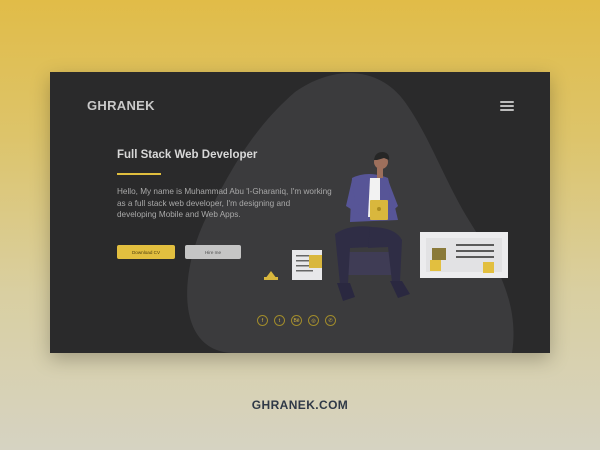 Image resolution: width=600 pixels, height=450 pixels. I want to click on person-figure, so click(372, 226).